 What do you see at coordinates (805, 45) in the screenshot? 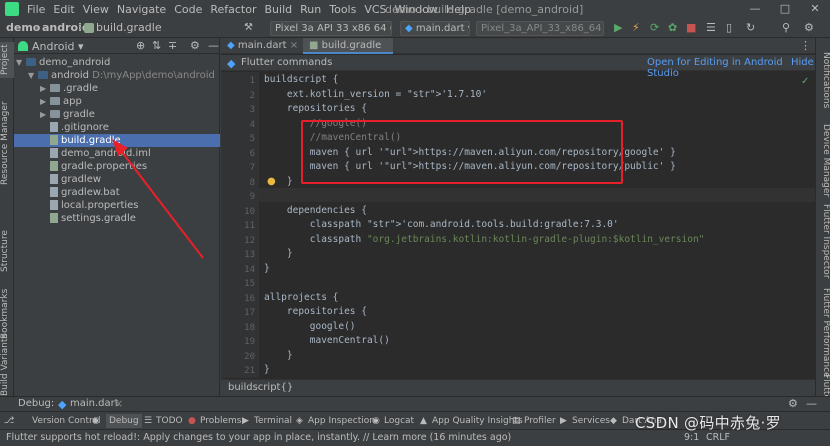
I see `tabs-menu-icon: ⋮` at bounding box center [805, 45].